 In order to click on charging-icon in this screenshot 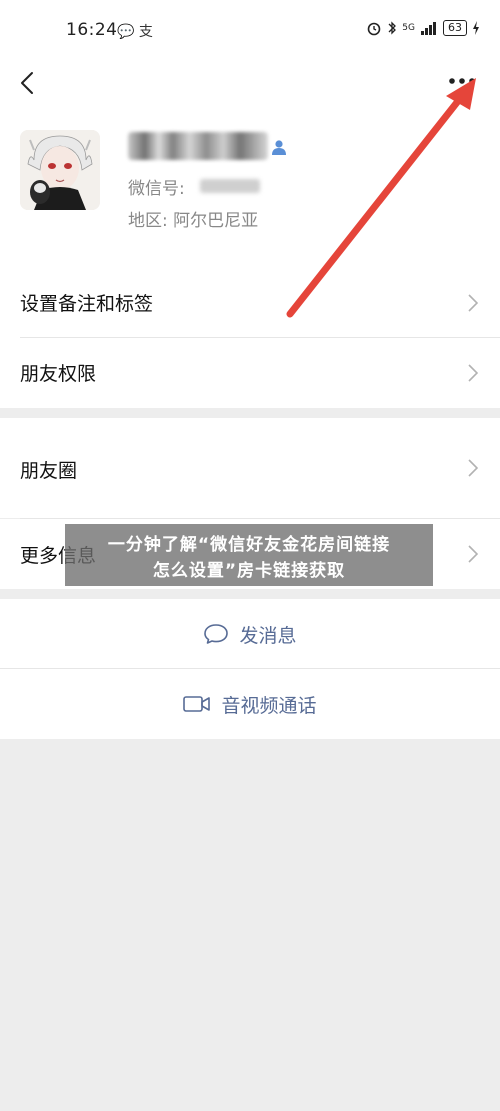, I will do `click(476, 28)`.